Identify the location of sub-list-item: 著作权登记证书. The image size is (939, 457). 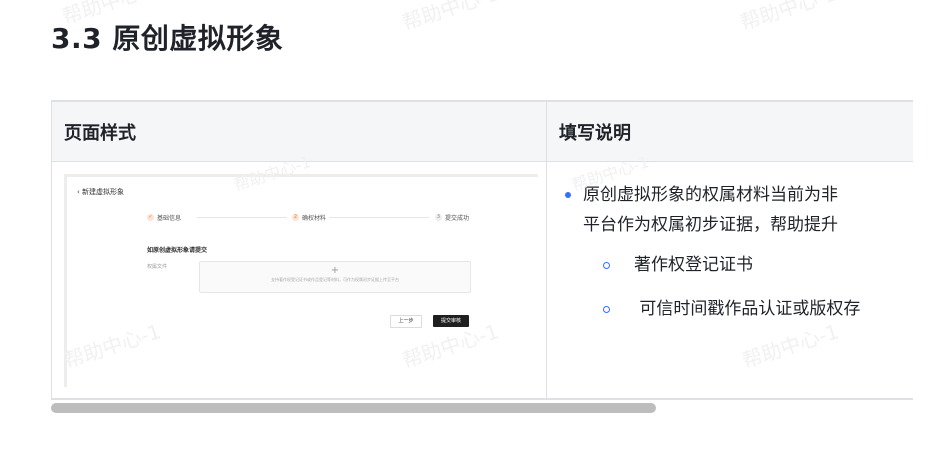
(738, 265).